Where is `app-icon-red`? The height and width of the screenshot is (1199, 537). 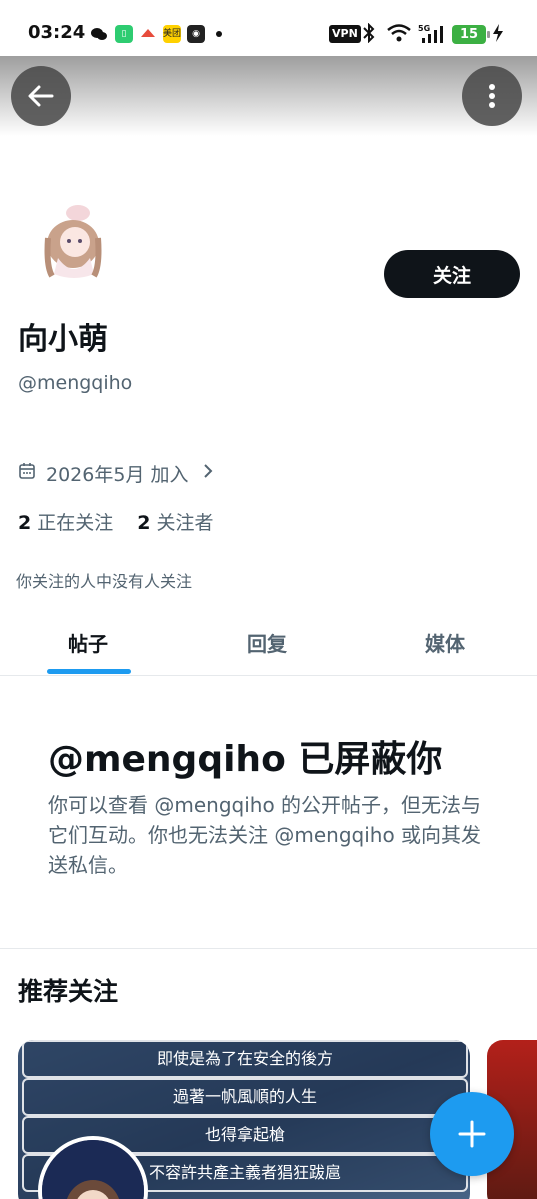
app-icon-red is located at coordinates (148, 34).